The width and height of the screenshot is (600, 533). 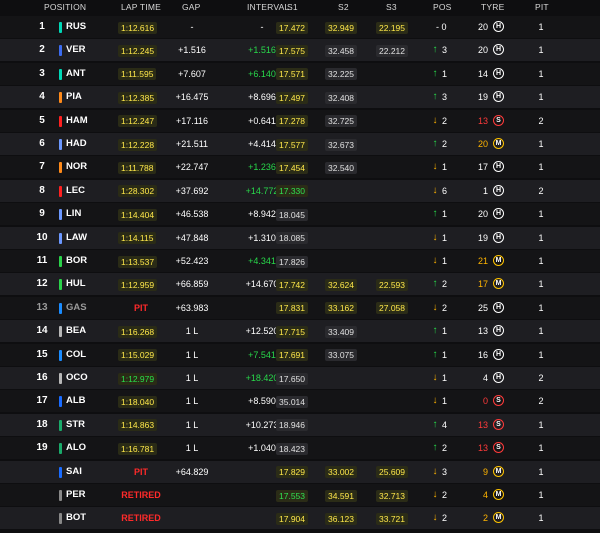 I want to click on sector-s1-value: 35.014, so click(x=292, y=402).